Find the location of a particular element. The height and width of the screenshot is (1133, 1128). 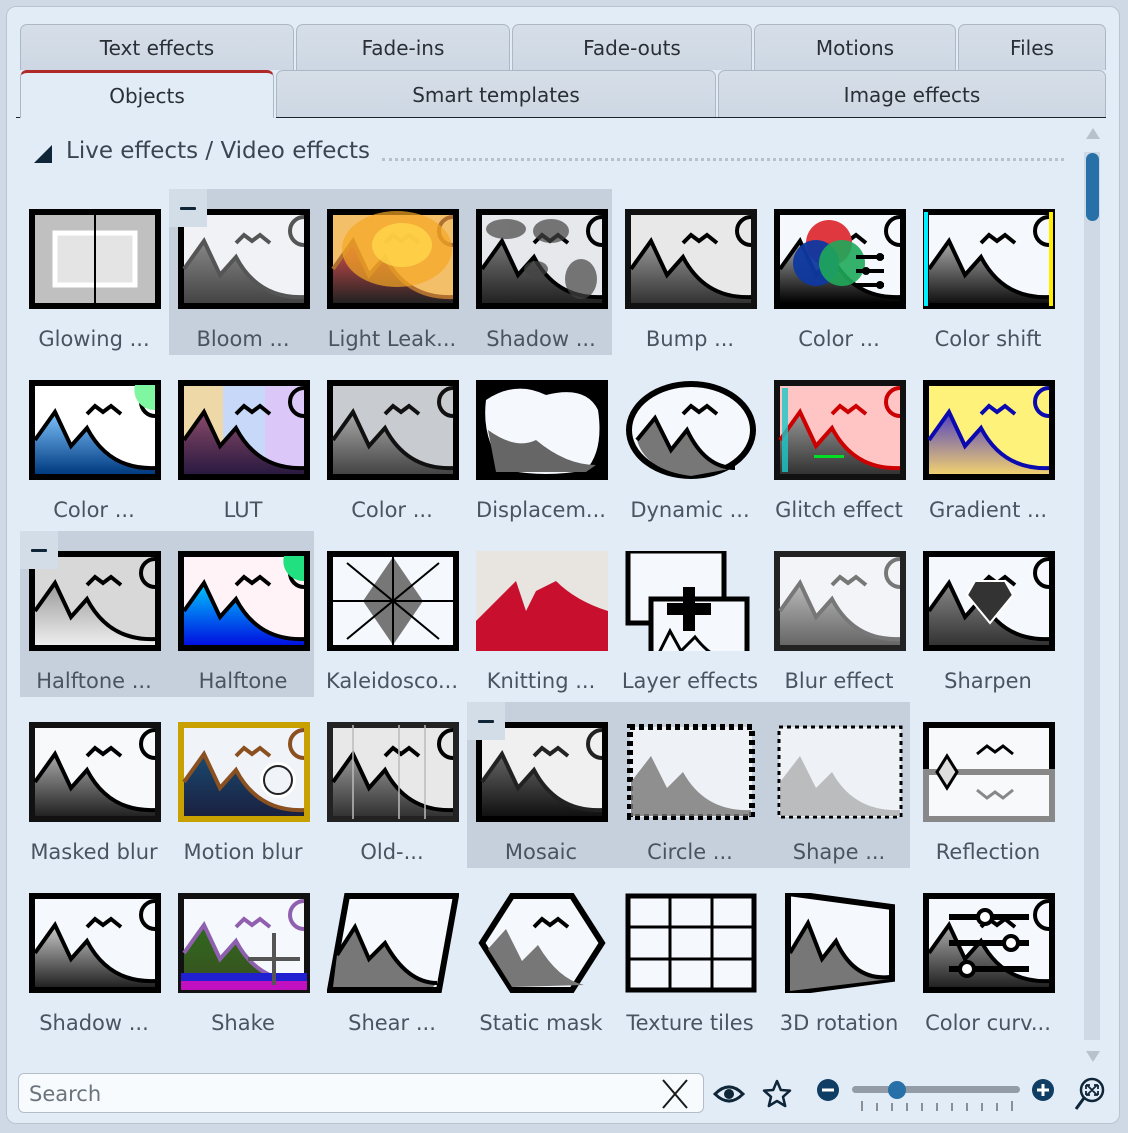

effect-item: Blur effect is located at coordinates (839, 616).